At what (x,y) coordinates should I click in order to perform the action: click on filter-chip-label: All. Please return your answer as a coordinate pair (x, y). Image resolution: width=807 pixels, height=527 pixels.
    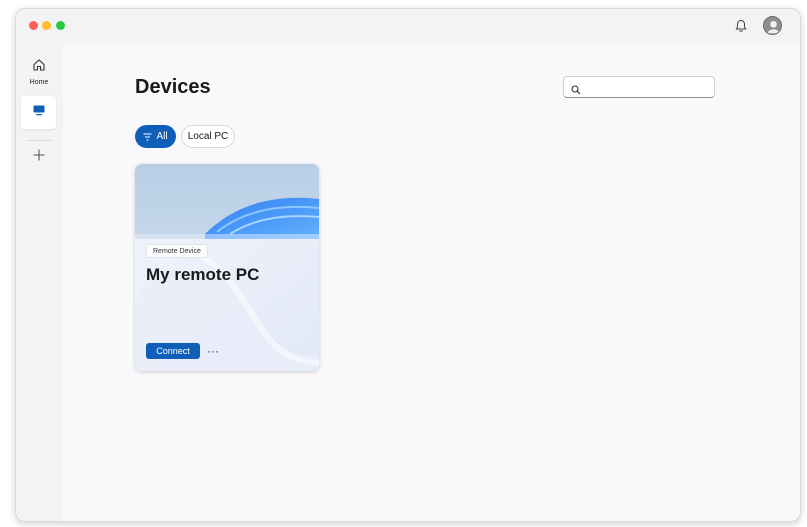
    Looking at the image, I should click on (162, 136).